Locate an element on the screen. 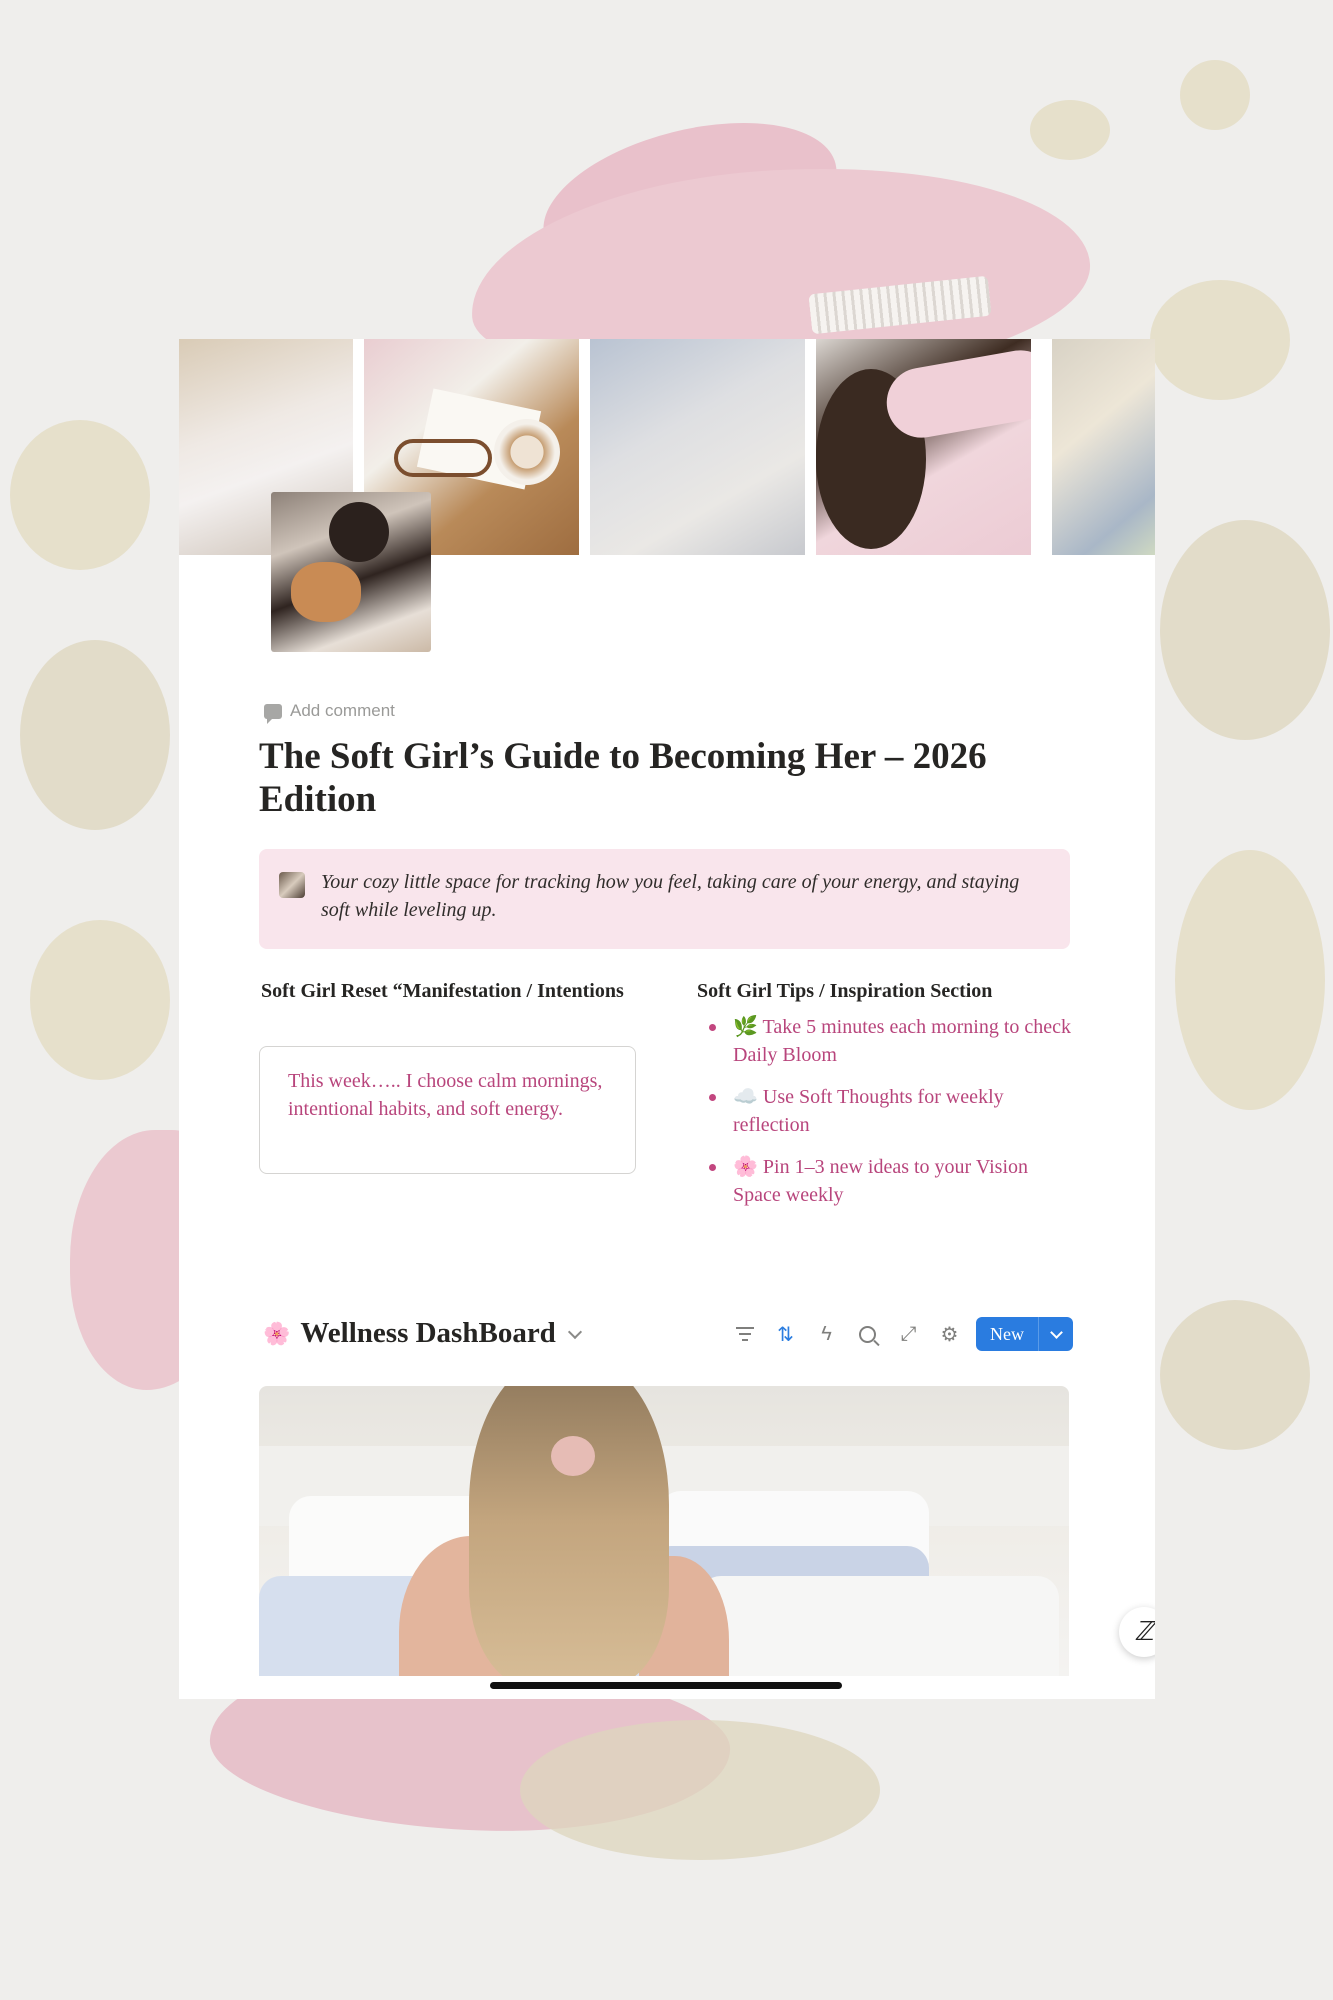 This screenshot has width=1333, height=2000. hair-shape is located at coordinates (569, 1531).